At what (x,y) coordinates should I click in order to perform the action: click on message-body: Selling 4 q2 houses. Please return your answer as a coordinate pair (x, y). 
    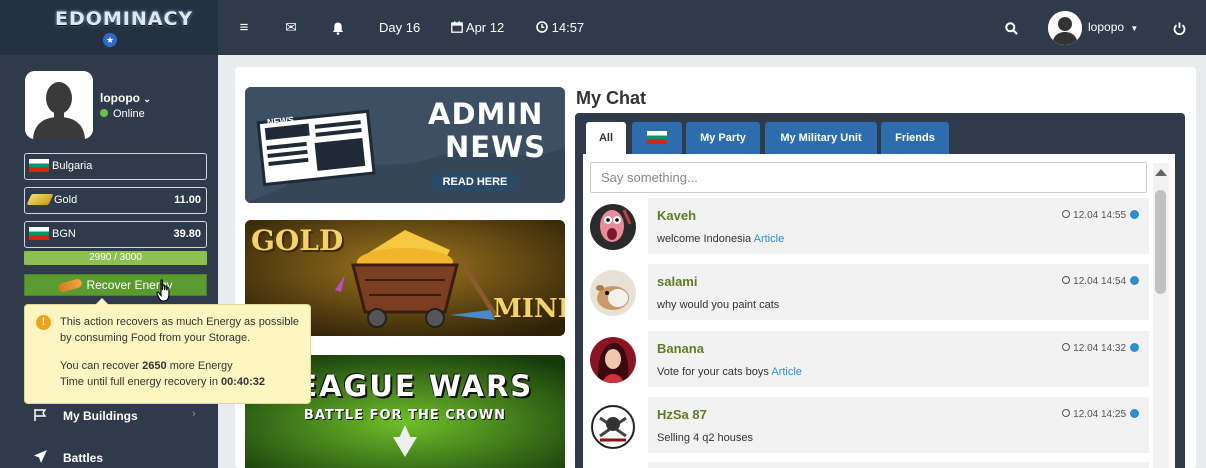
    Looking at the image, I should click on (705, 438).